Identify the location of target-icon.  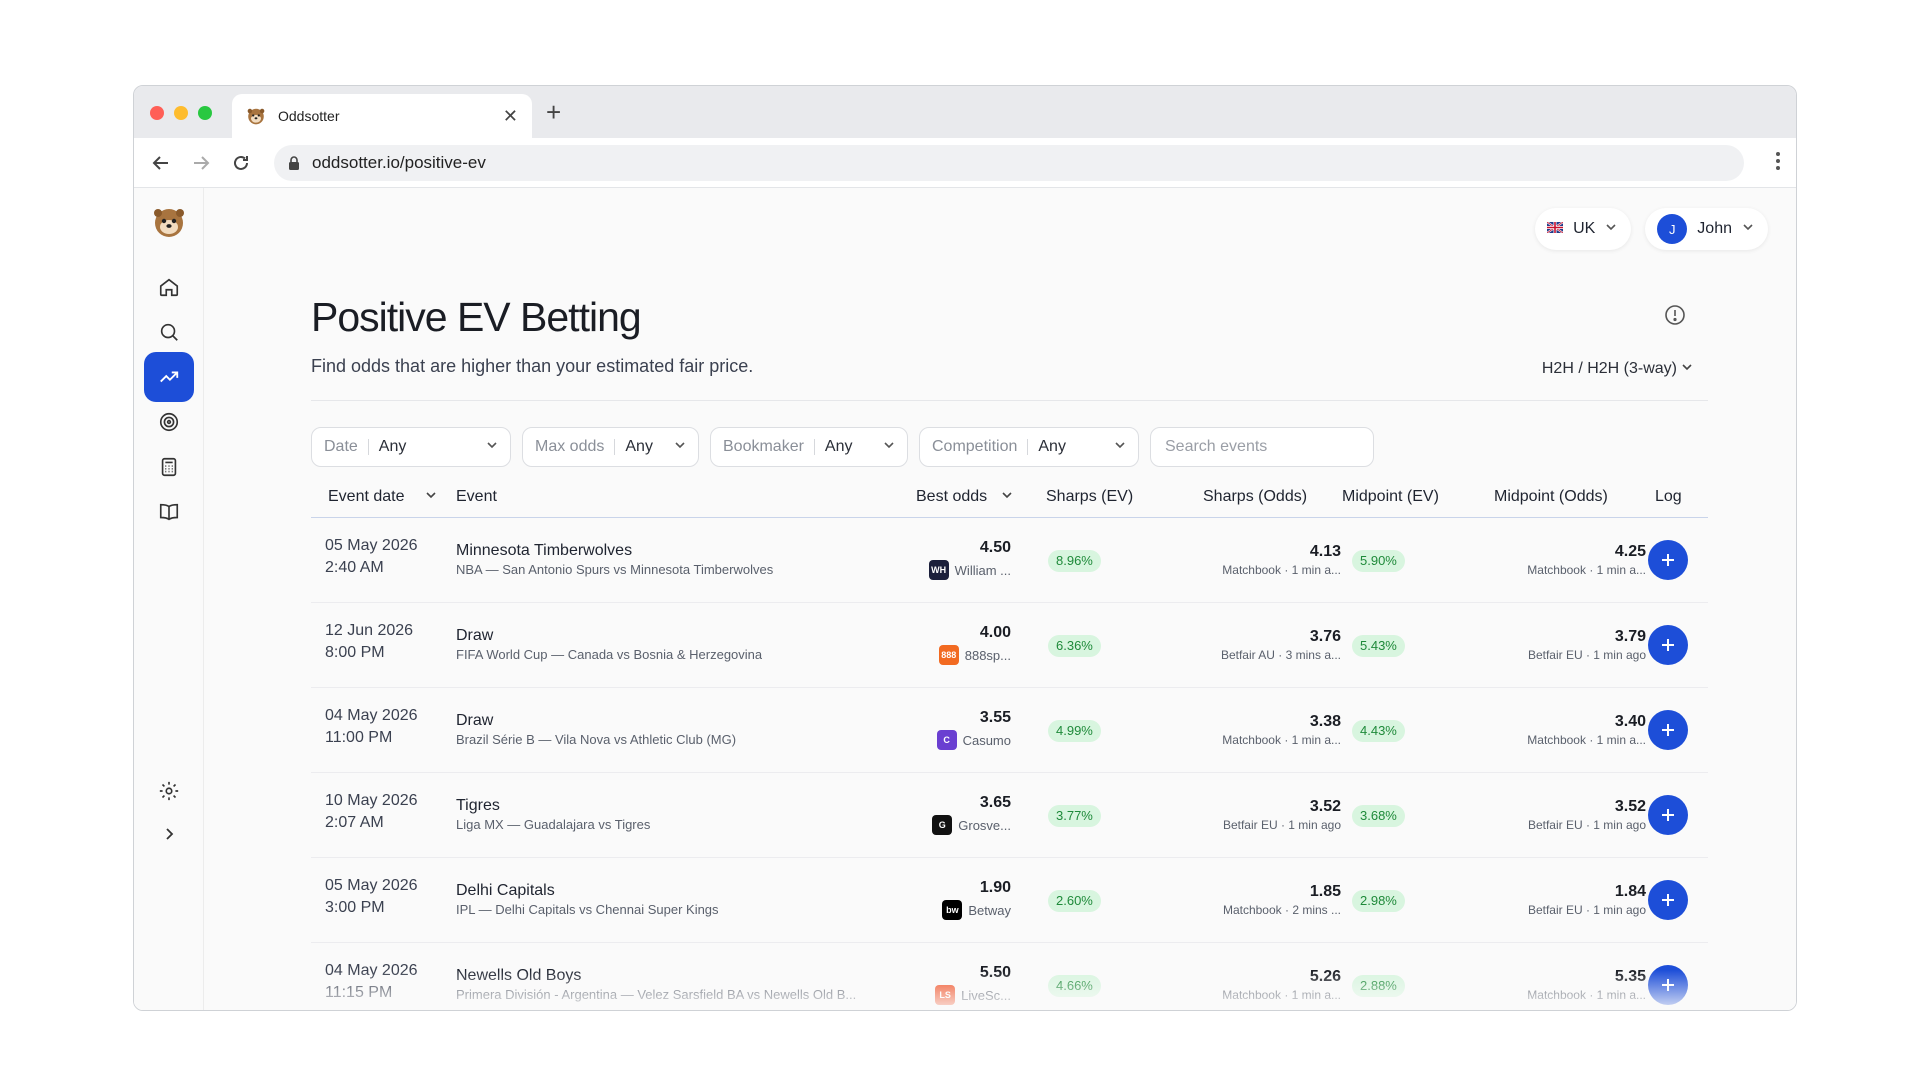
(169, 422).